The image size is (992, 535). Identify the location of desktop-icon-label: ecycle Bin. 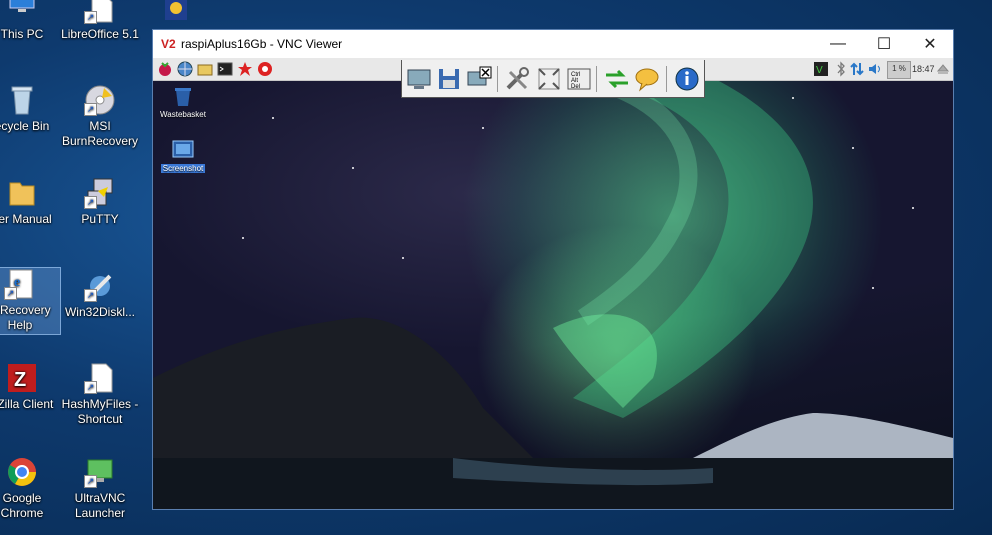
(25, 126).